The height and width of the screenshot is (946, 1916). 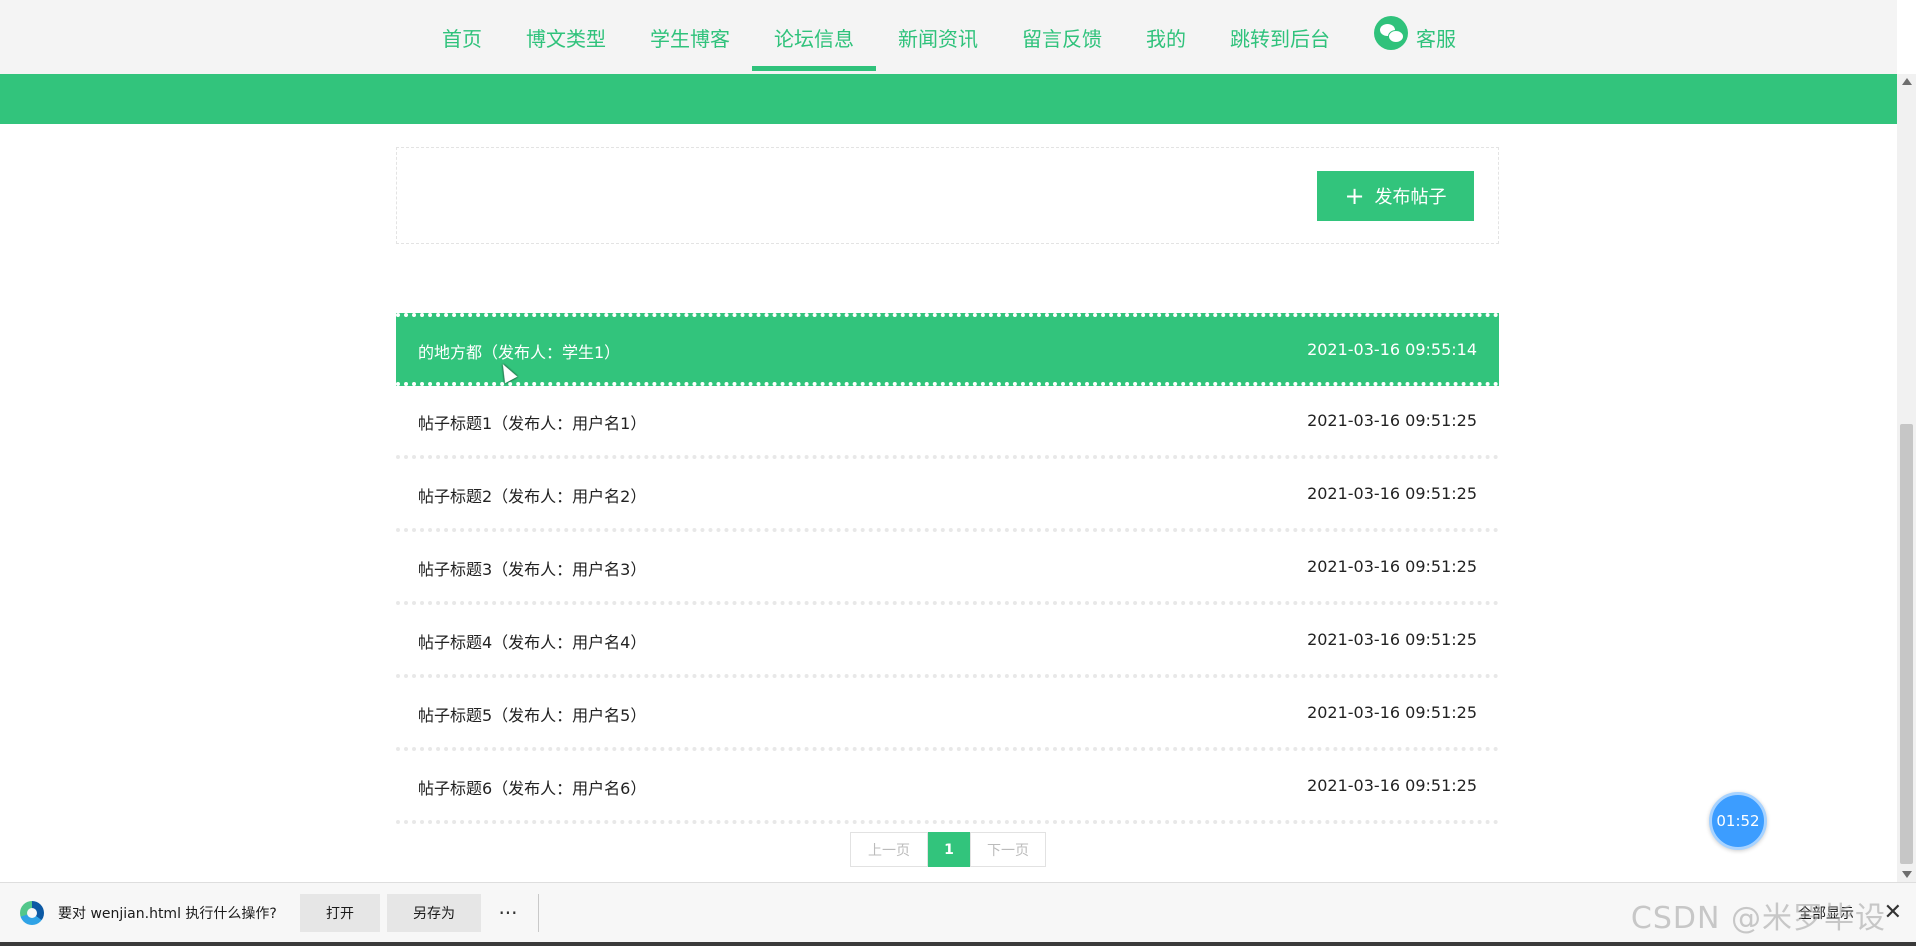 I want to click on post-title: 帖子标题6（发布人：用户名6）, so click(x=532, y=788).